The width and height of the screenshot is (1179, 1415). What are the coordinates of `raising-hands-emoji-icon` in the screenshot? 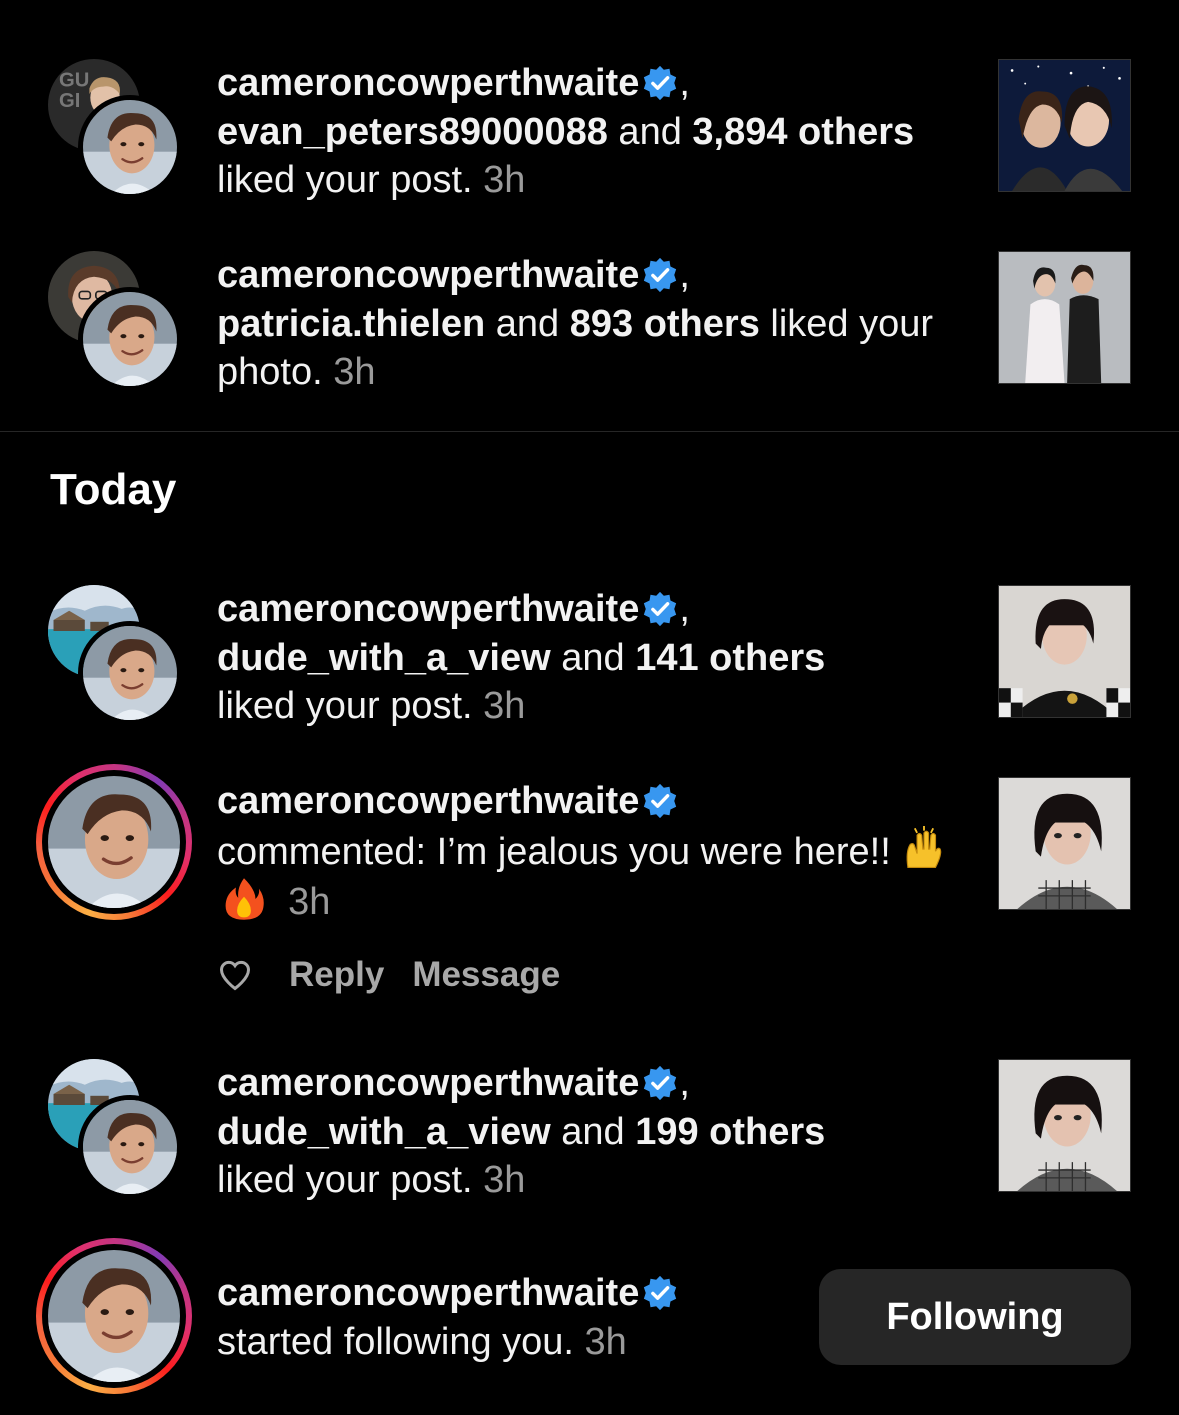 It's located at (924, 848).